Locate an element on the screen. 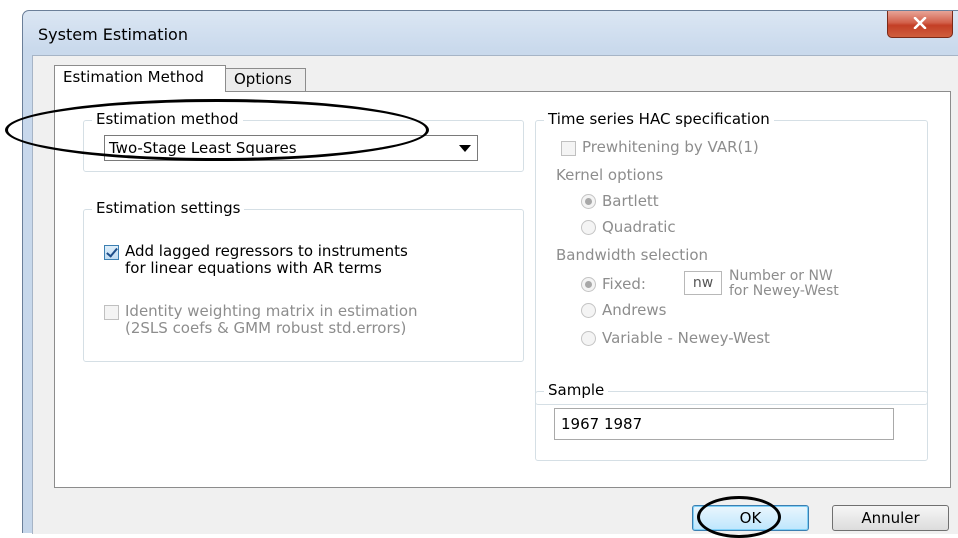 The image size is (958, 538). sample-group: Sample 1967 1987 is located at coordinates (731, 421).